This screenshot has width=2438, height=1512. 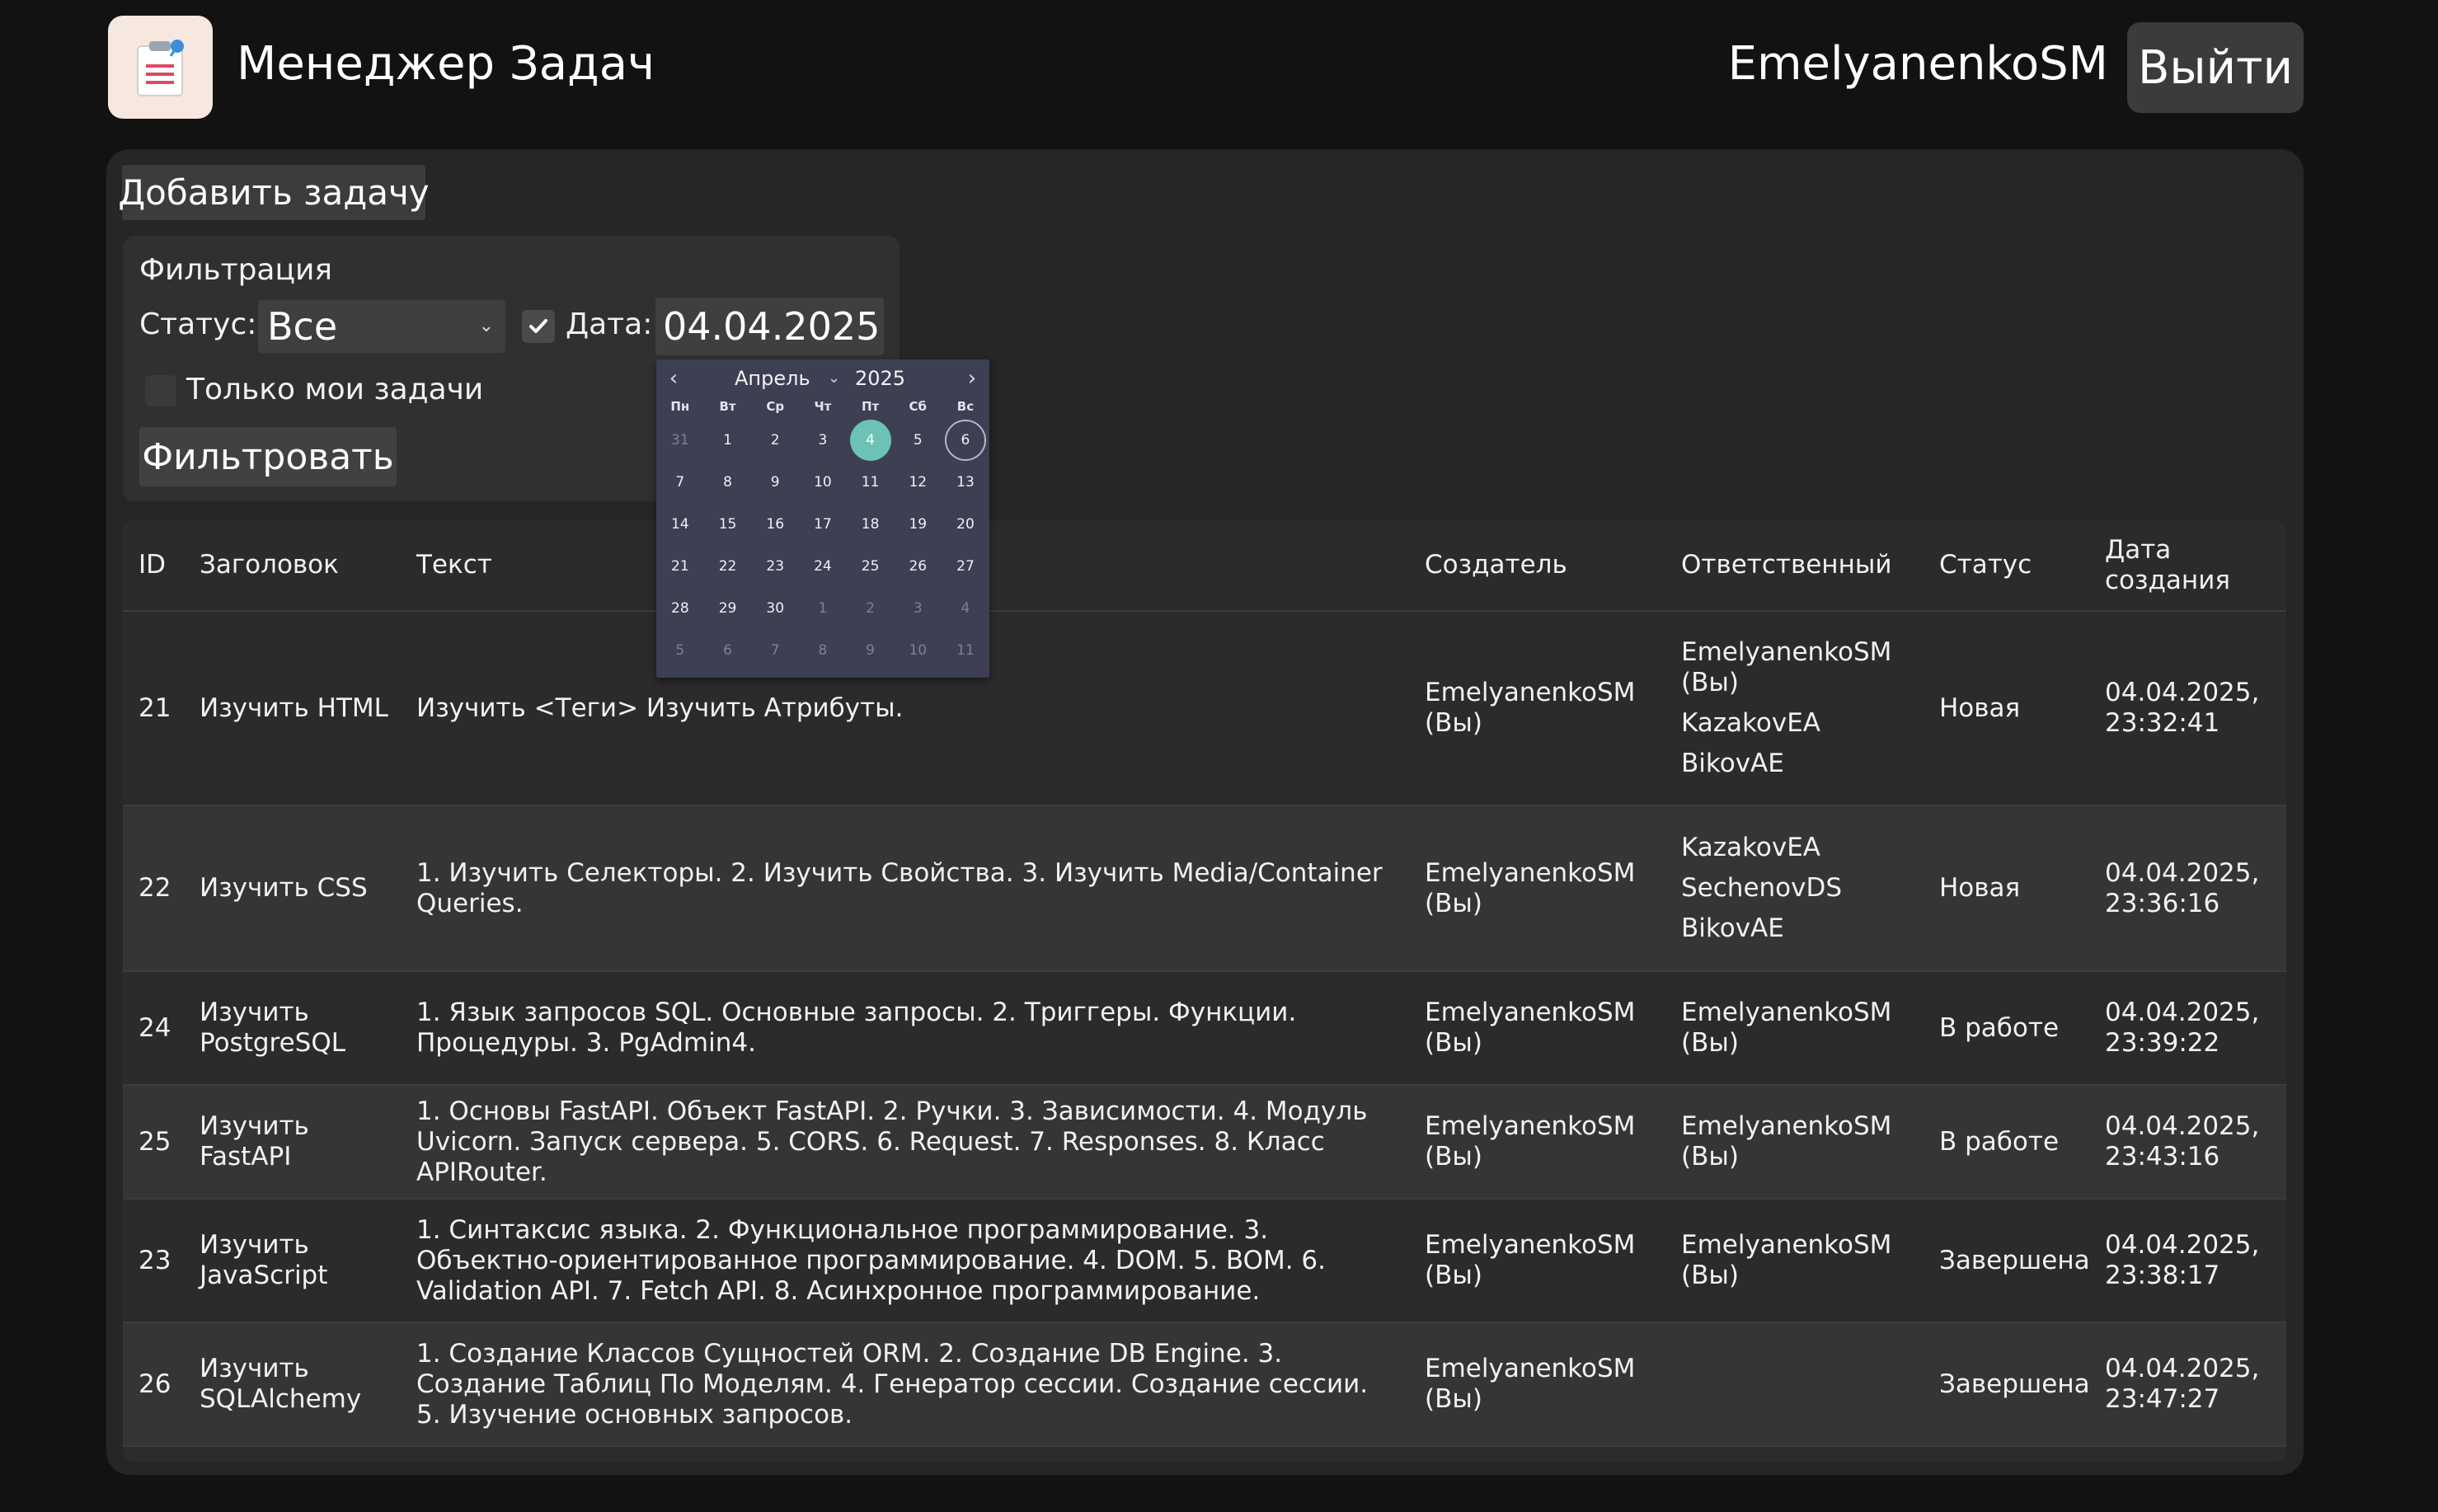 I want to click on calendar-day: 19, so click(x=918, y=524).